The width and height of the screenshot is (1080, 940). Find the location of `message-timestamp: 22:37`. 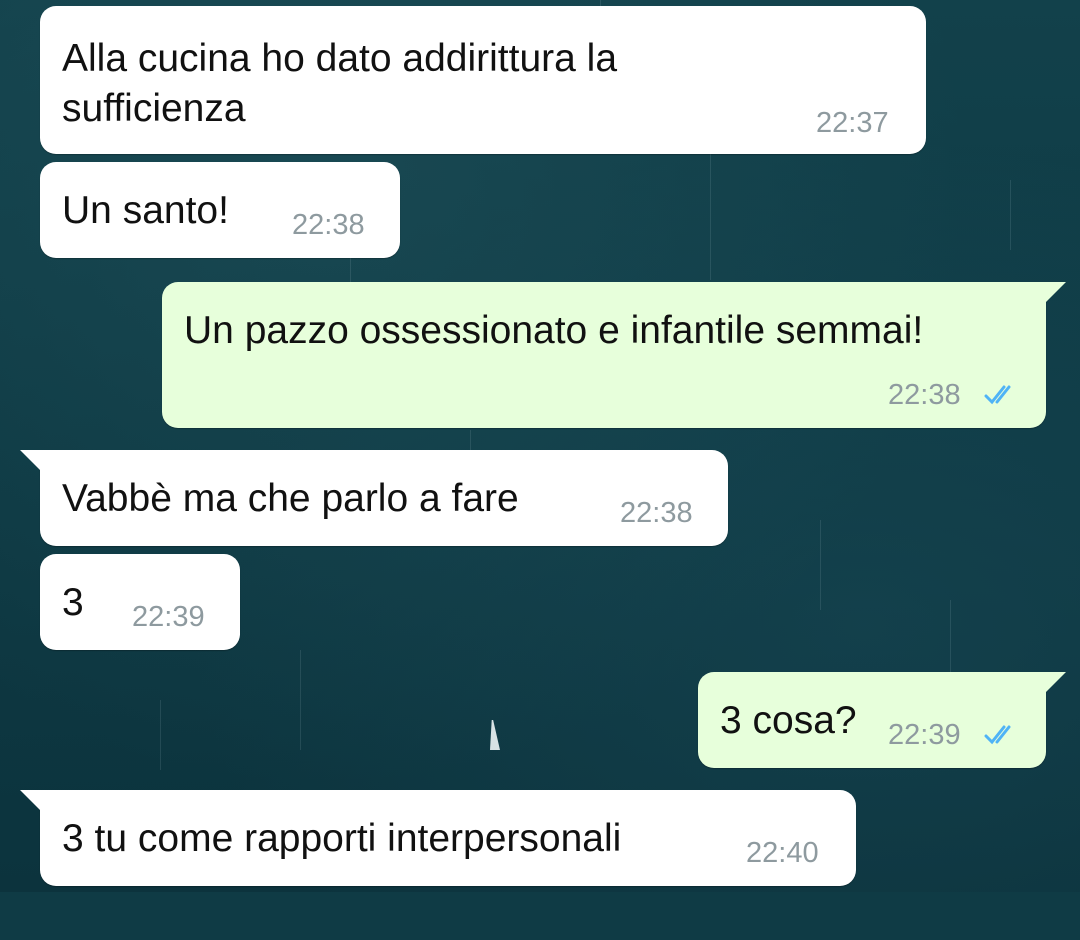

message-timestamp: 22:37 is located at coordinates (852, 123).